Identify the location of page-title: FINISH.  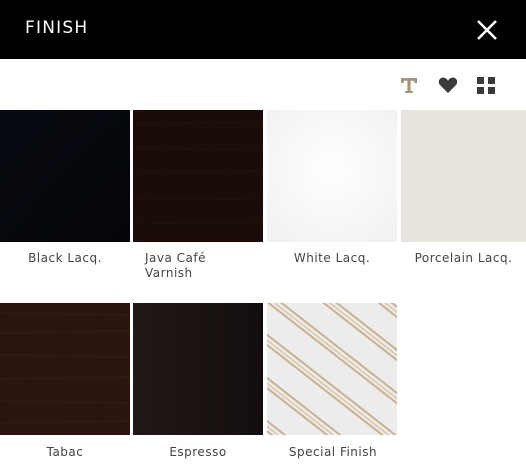
(57, 28).